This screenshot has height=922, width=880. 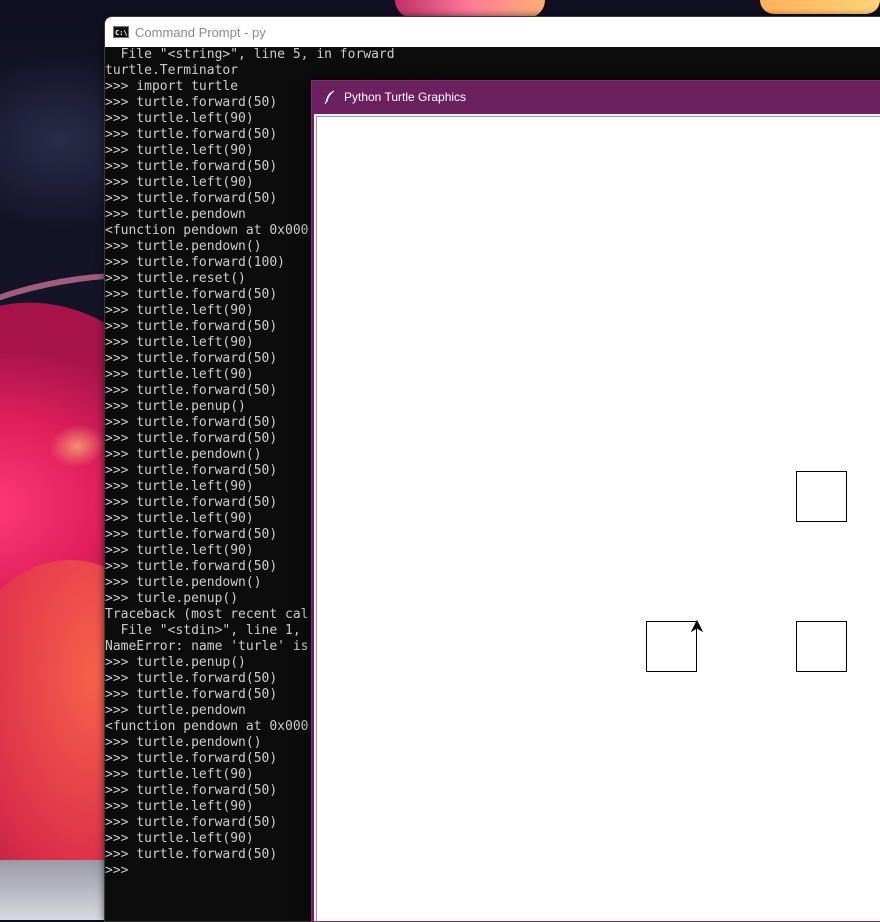 I want to click on cmd-title-bar: C:\. Command Prompt - py, so click(x=492, y=32).